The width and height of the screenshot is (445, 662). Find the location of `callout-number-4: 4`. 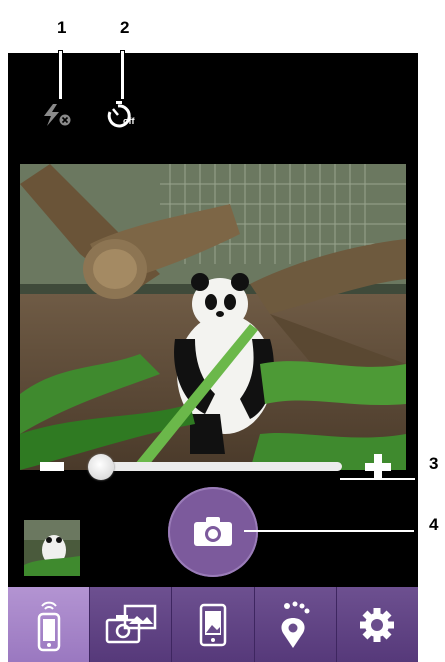

callout-number-4: 4 is located at coordinates (434, 524).